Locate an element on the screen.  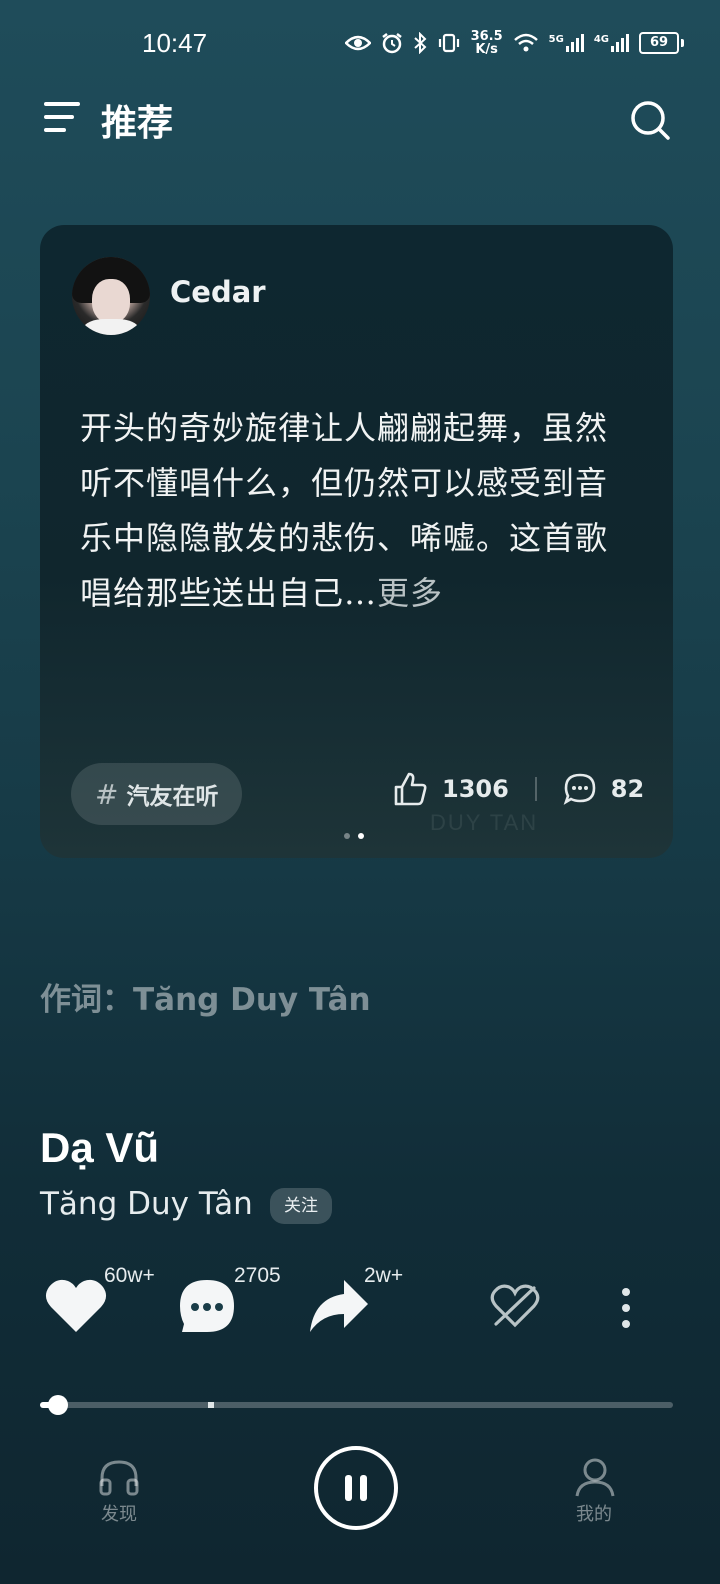
net-speed: 36.5 K/s is located at coordinates (487, 43).